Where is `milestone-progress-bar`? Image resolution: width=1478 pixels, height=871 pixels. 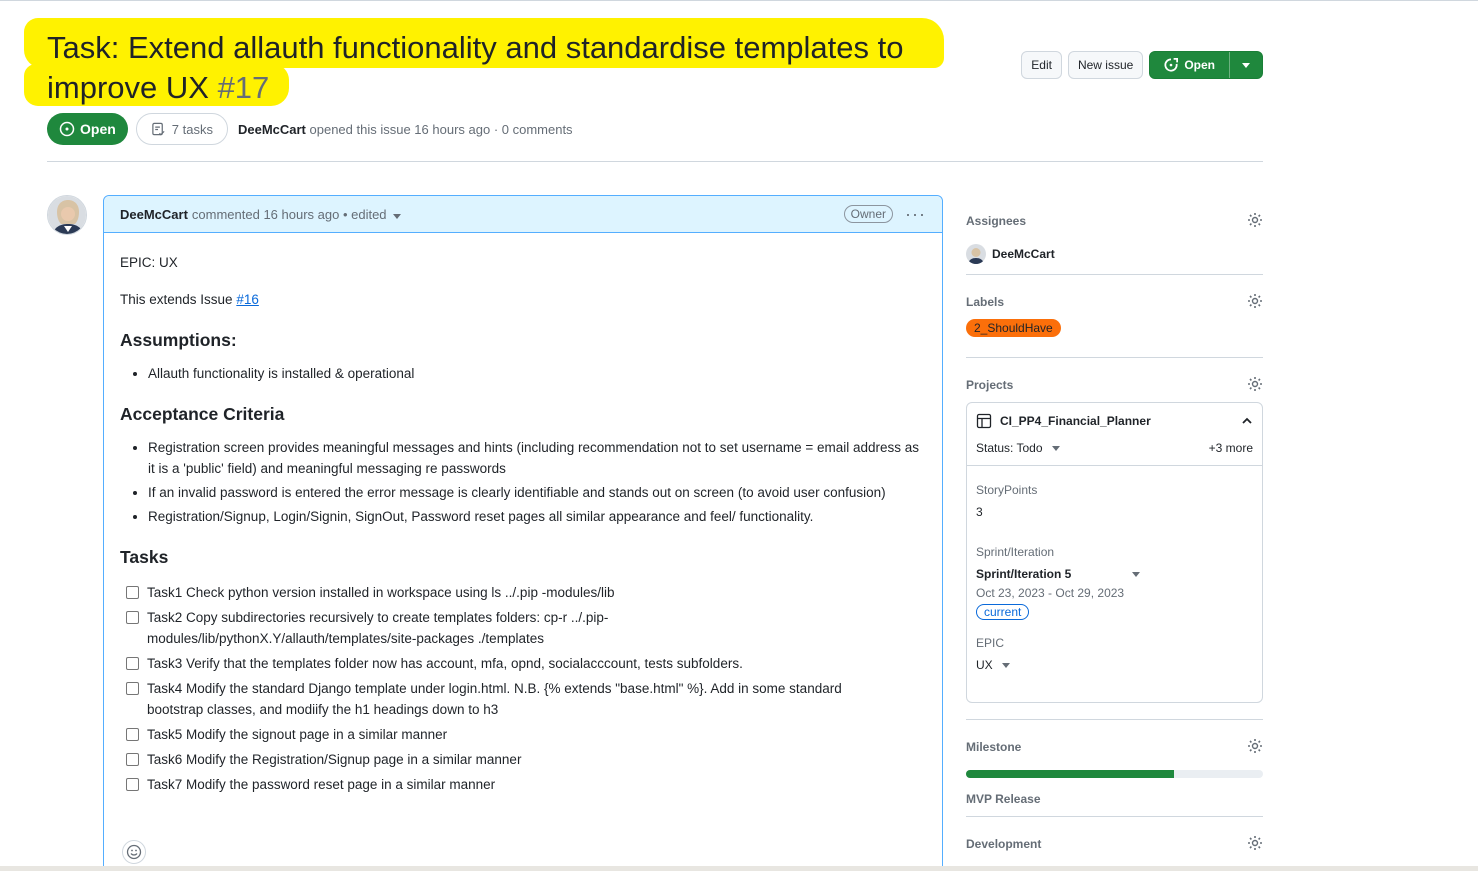
milestone-progress-bar is located at coordinates (1114, 774).